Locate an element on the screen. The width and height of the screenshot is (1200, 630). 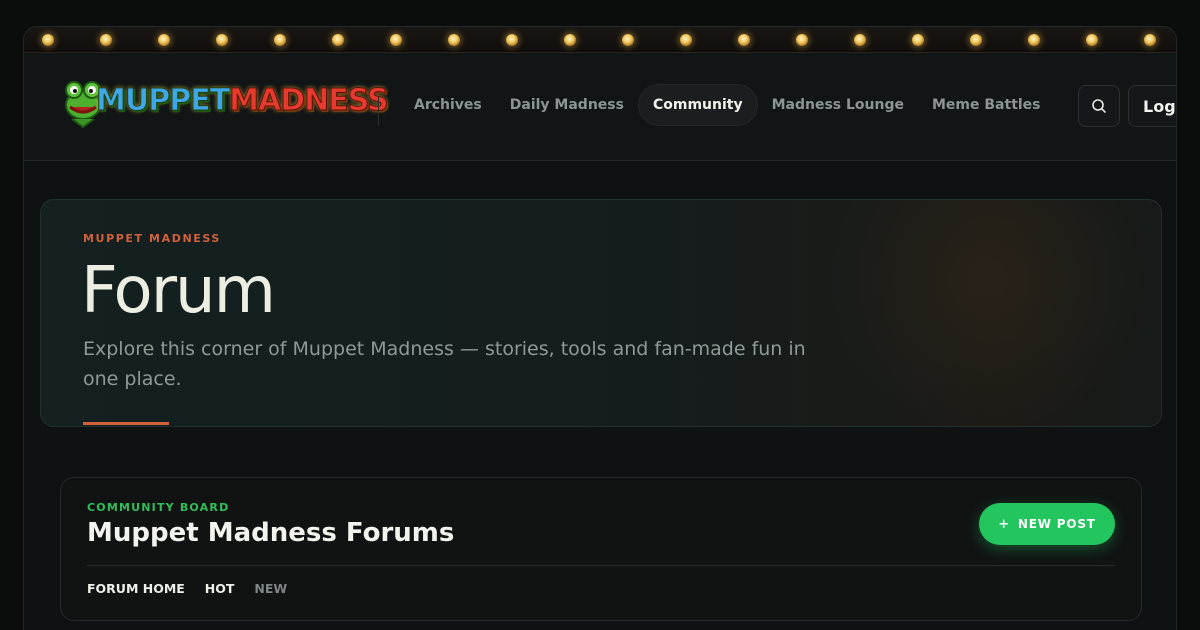
board-tabs: FORUM HOME HOT NEW is located at coordinates (187, 588).